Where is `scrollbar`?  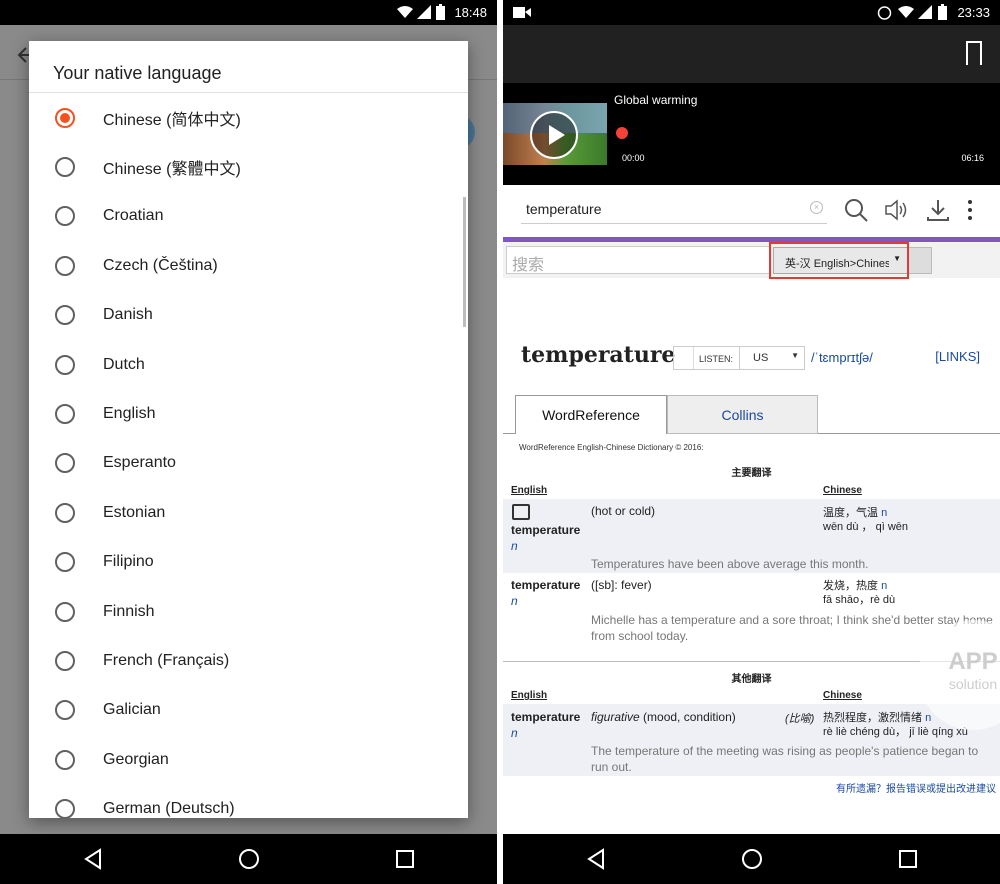 scrollbar is located at coordinates (464, 262).